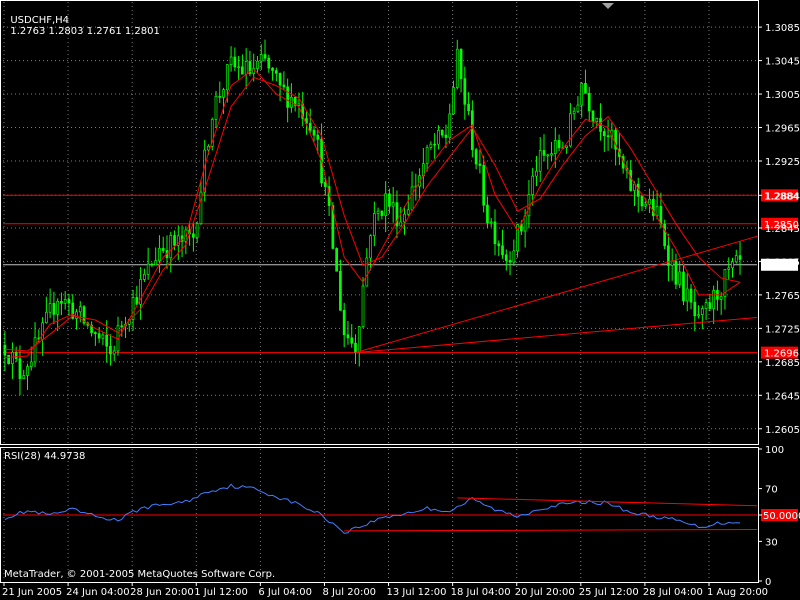 This screenshot has height=600, width=800. What do you see at coordinates (782, 196) in the screenshot?
I see `price-tick-label: 1.2884` at bounding box center [782, 196].